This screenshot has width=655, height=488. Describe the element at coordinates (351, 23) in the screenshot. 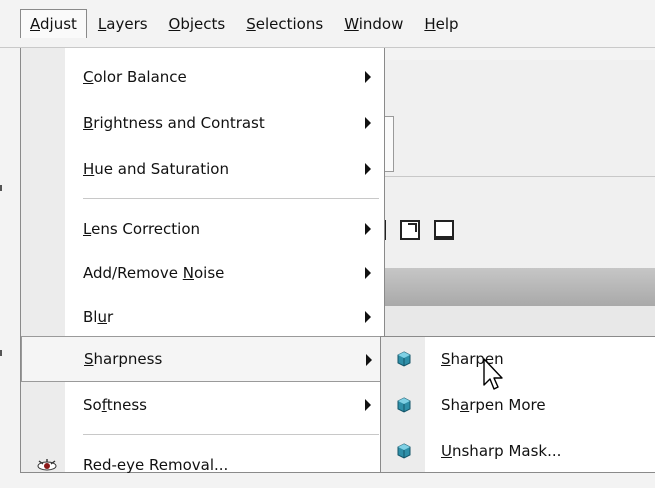

I see `access-key: W` at that location.